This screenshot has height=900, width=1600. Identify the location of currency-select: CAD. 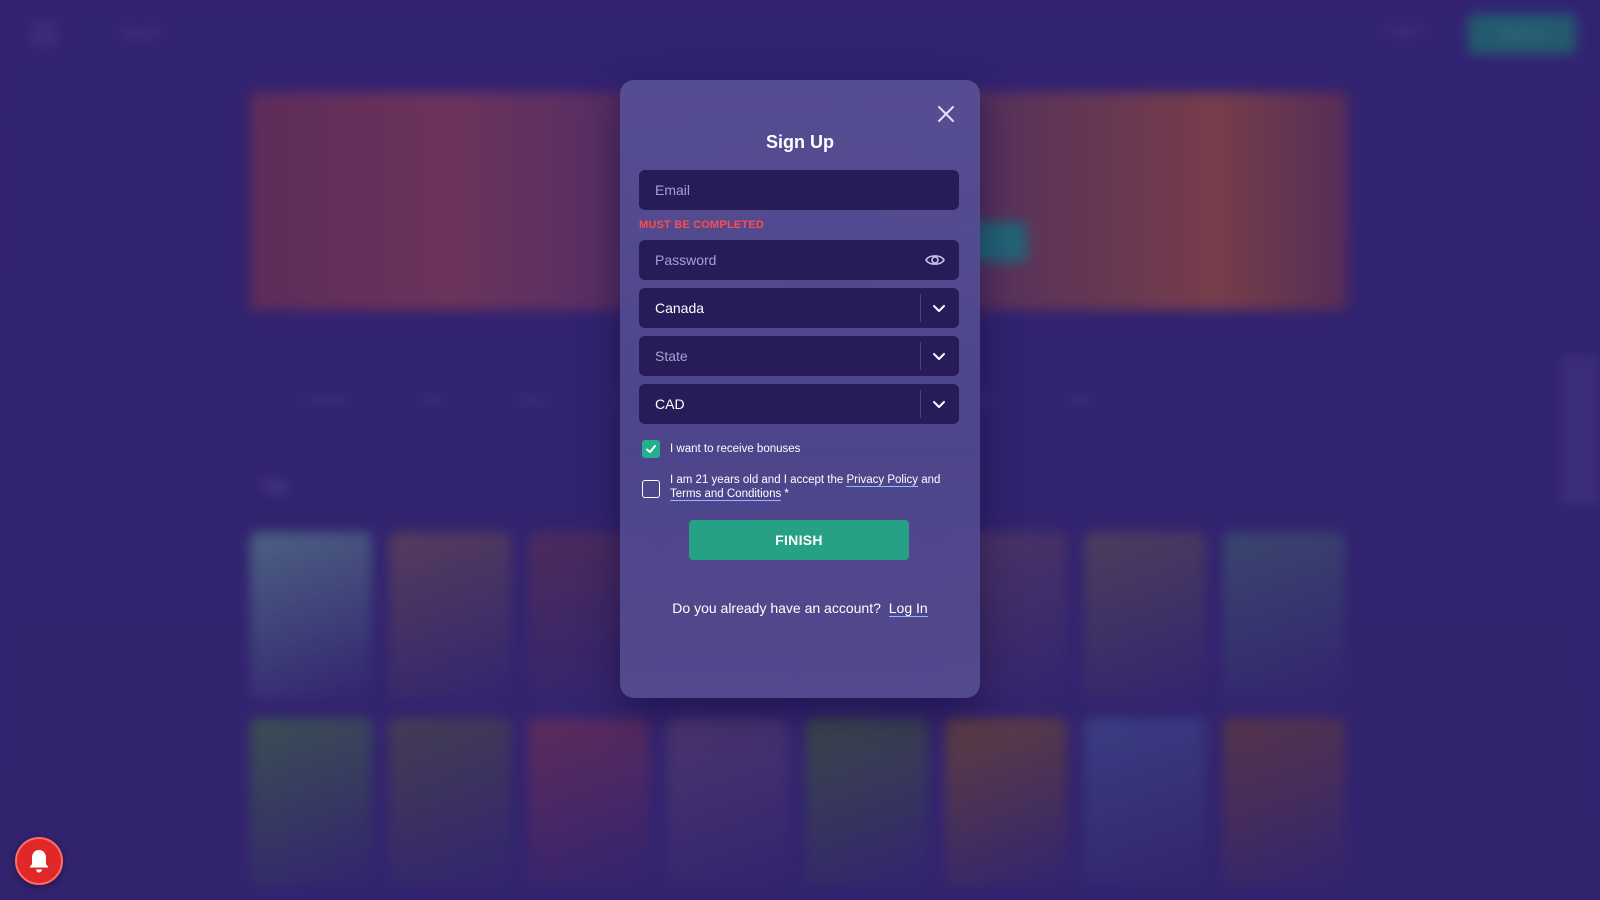
(799, 404).